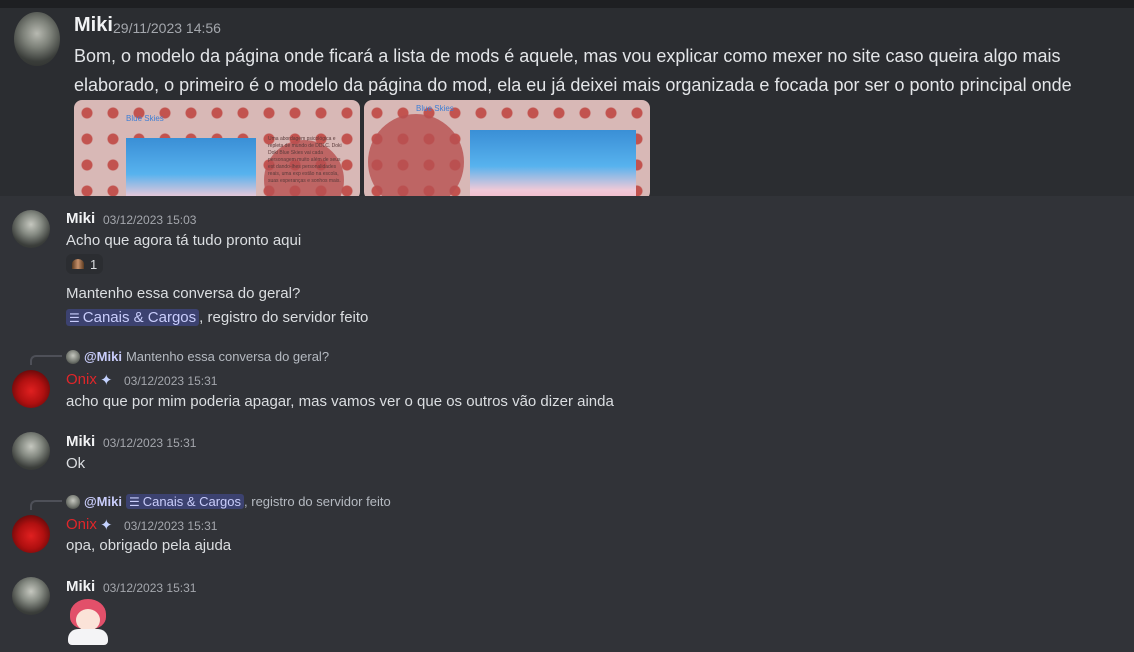 This screenshot has width=1134, height=652. Describe the element at coordinates (183, 293) in the screenshot. I see `message-text: Mantenho essa conversa do geral?` at that location.